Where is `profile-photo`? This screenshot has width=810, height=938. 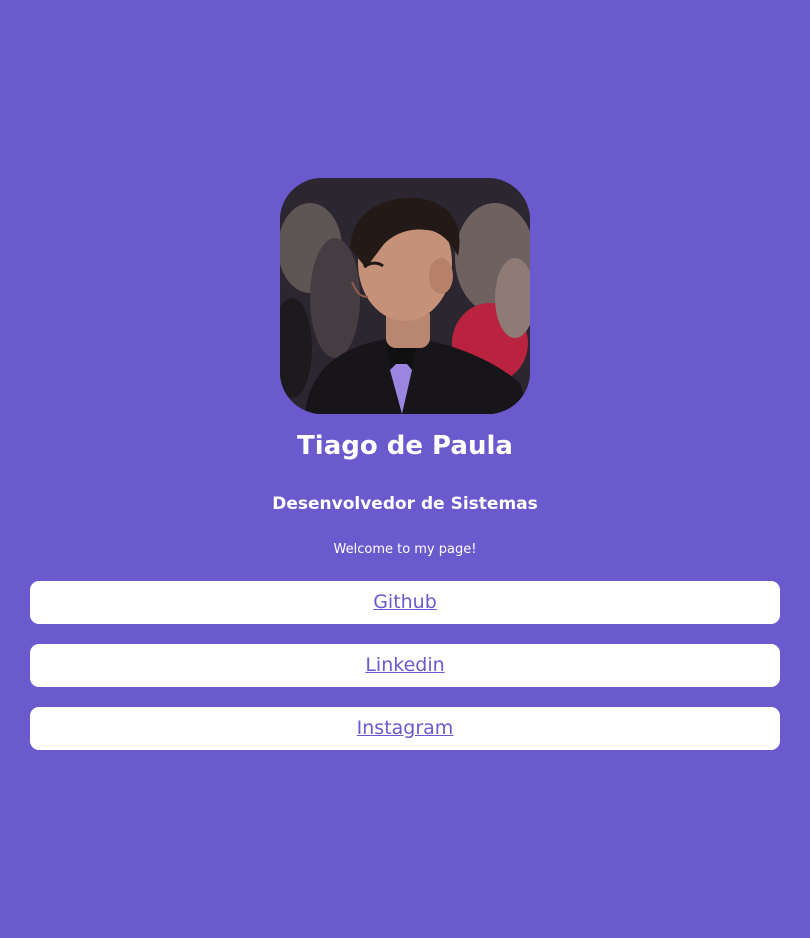
profile-photo is located at coordinates (405, 296).